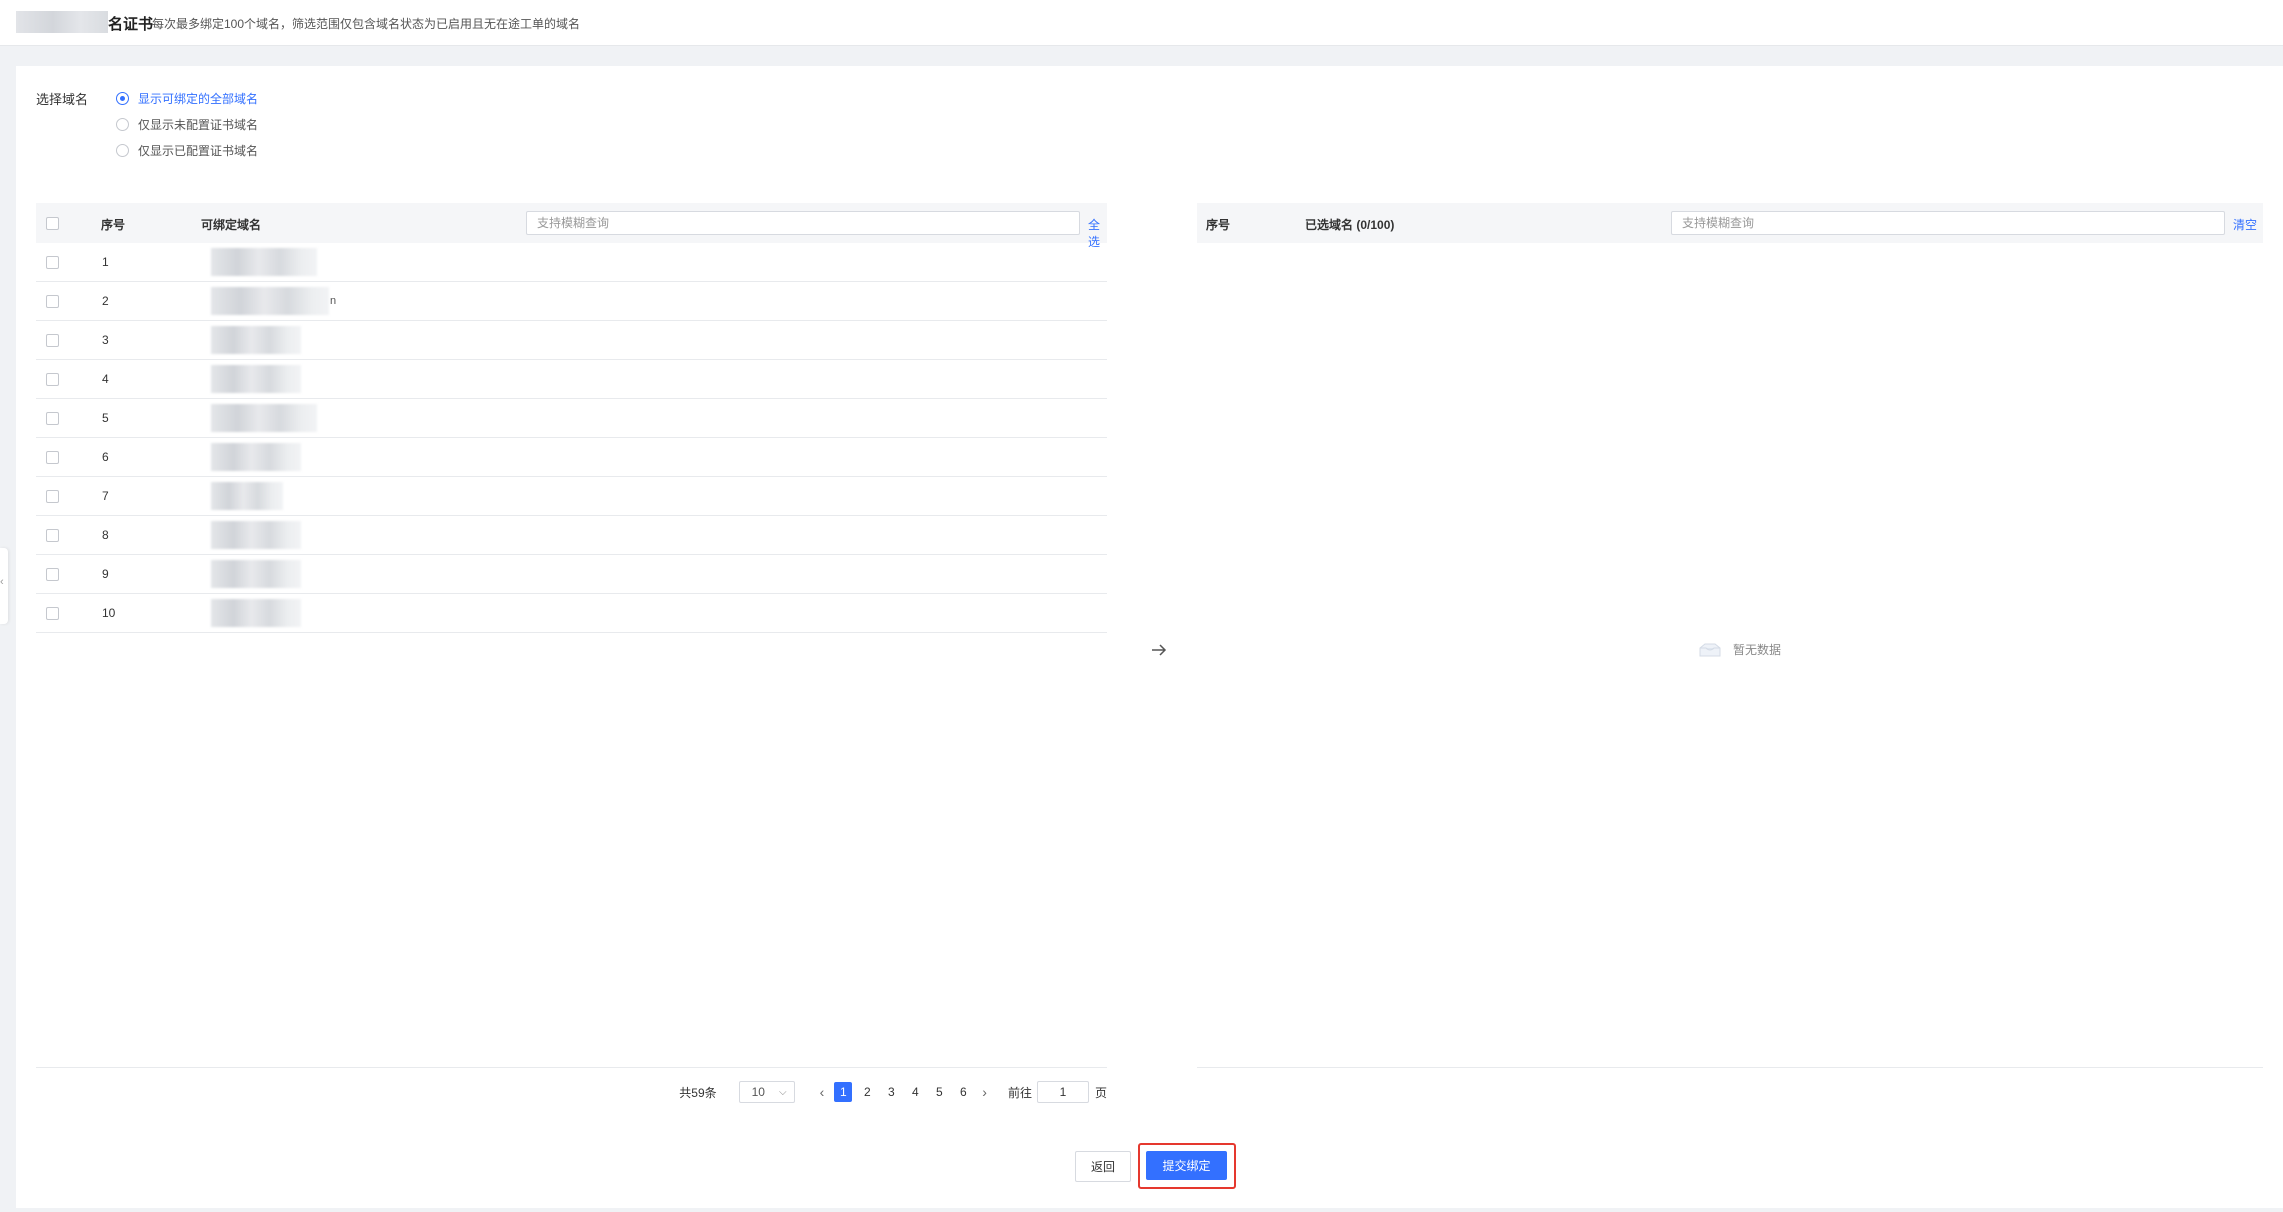 Image resolution: width=2283 pixels, height=1212 pixels. I want to click on page-button-1: 1, so click(843, 1092).